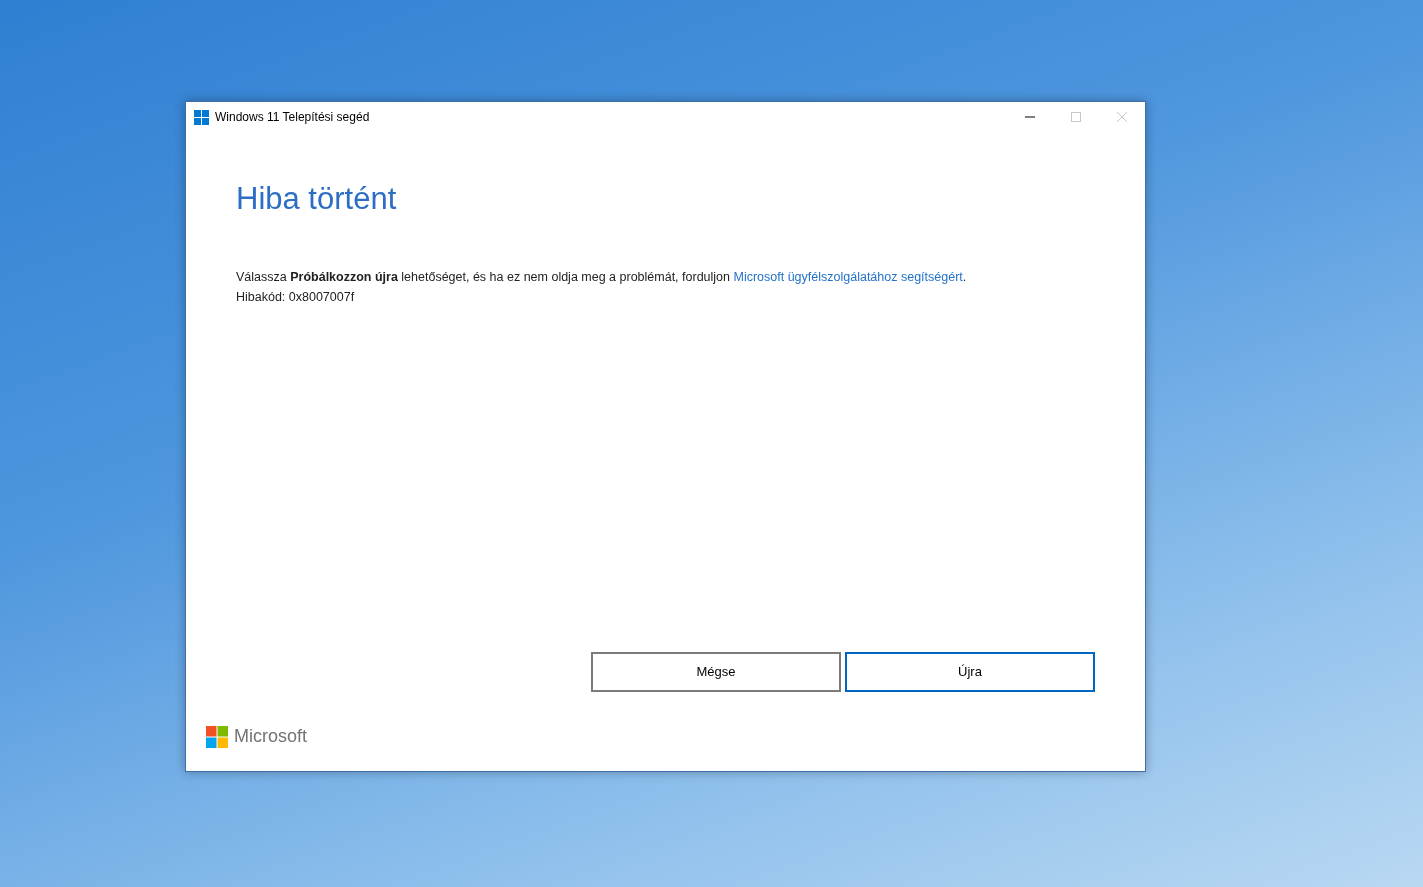 The width and height of the screenshot is (1423, 887). Describe the element at coordinates (217, 736) in the screenshot. I see `microsoft-logo-icon` at that location.